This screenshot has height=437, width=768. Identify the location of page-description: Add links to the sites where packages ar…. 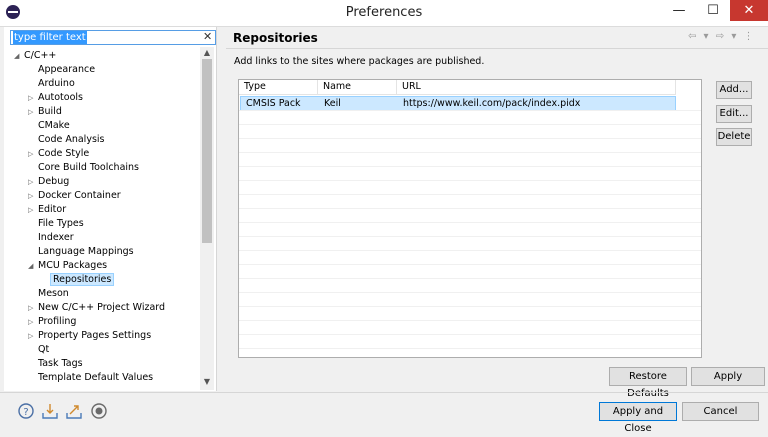
(359, 61).